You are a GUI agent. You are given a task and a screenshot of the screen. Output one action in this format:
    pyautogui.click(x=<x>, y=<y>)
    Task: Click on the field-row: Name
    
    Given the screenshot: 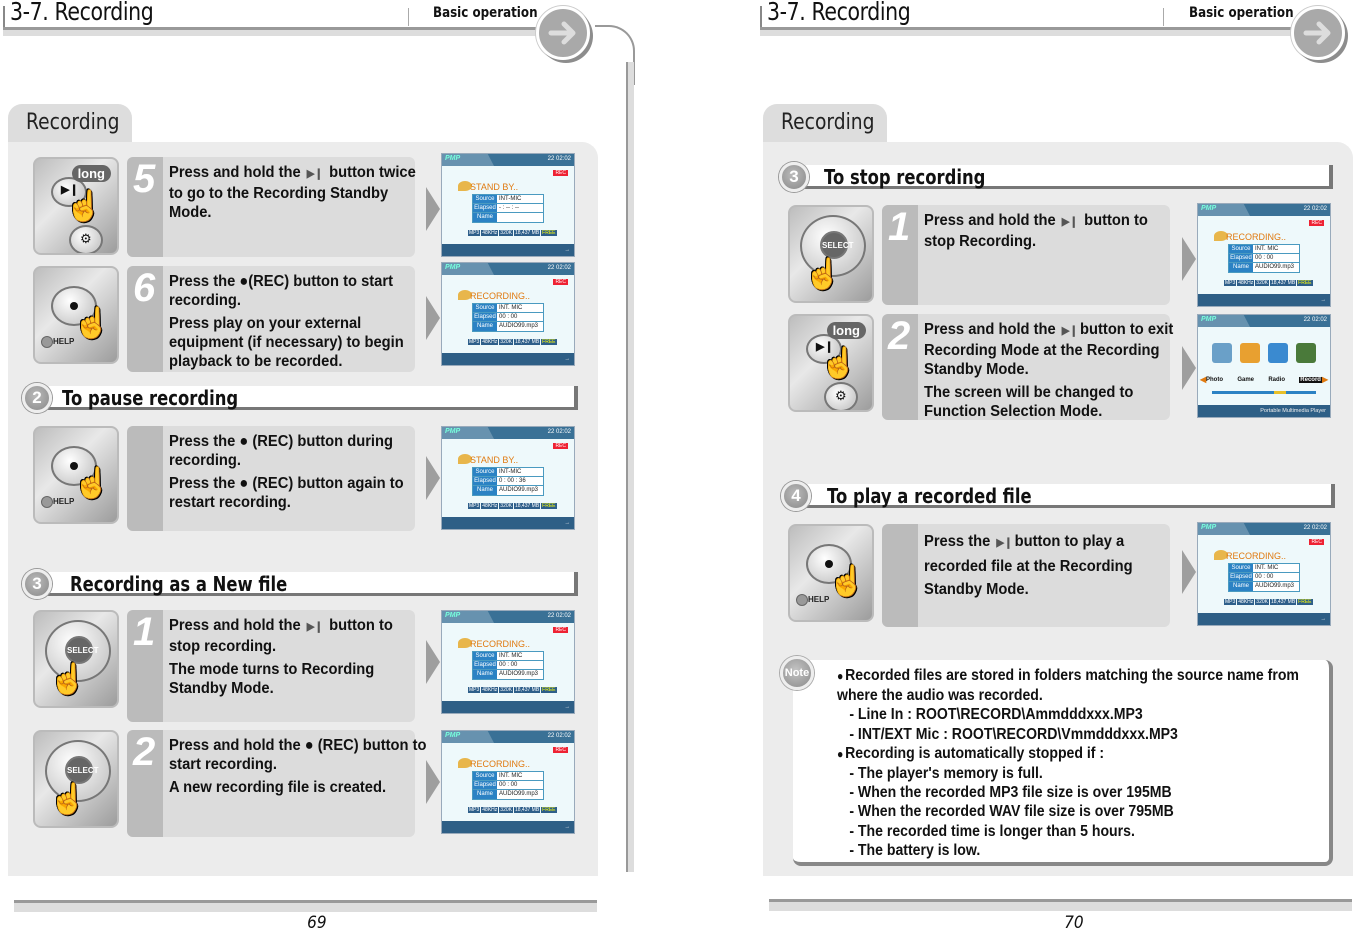 What is the action you would take?
    pyautogui.click(x=508, y=217)
    